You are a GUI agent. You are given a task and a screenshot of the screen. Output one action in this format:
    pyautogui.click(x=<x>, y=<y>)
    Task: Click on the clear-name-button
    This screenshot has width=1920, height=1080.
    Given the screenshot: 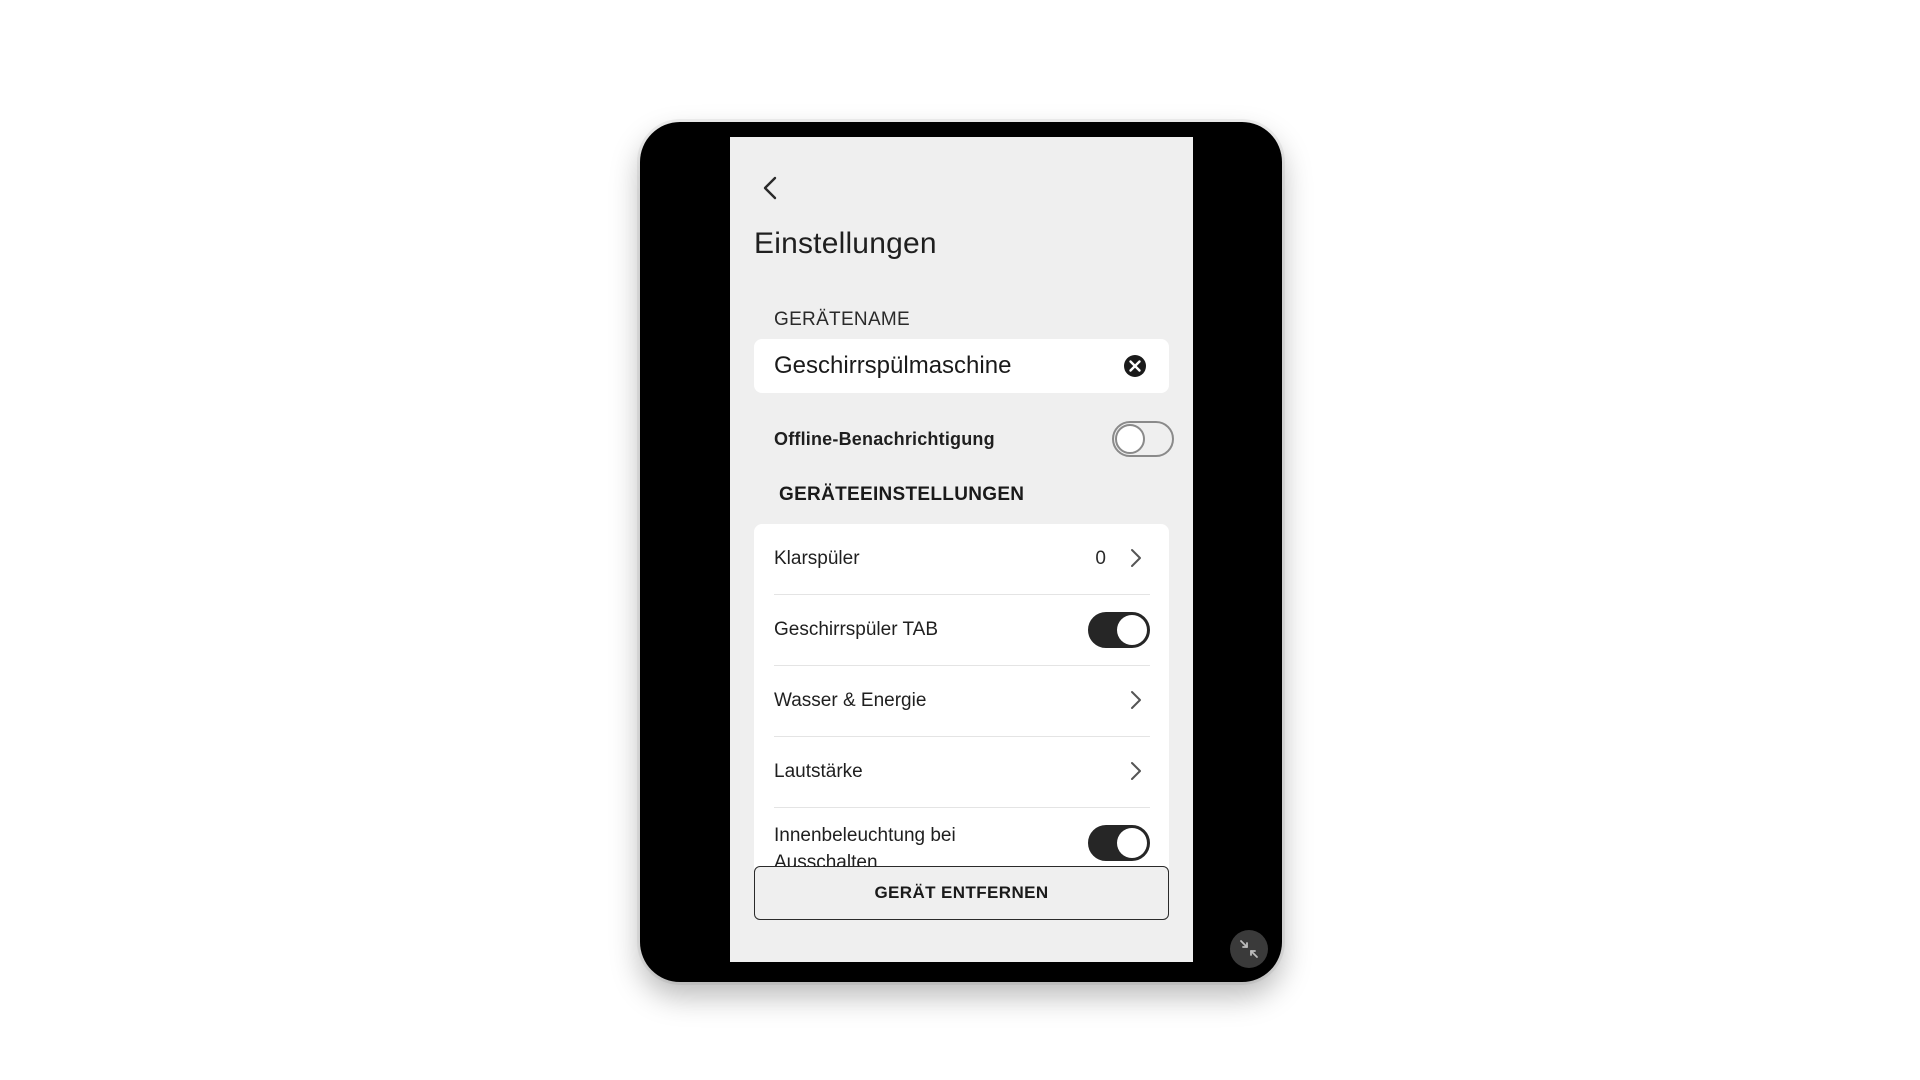 What is the action you would take?
    pyautogui.click(x=1135, y=366)
    